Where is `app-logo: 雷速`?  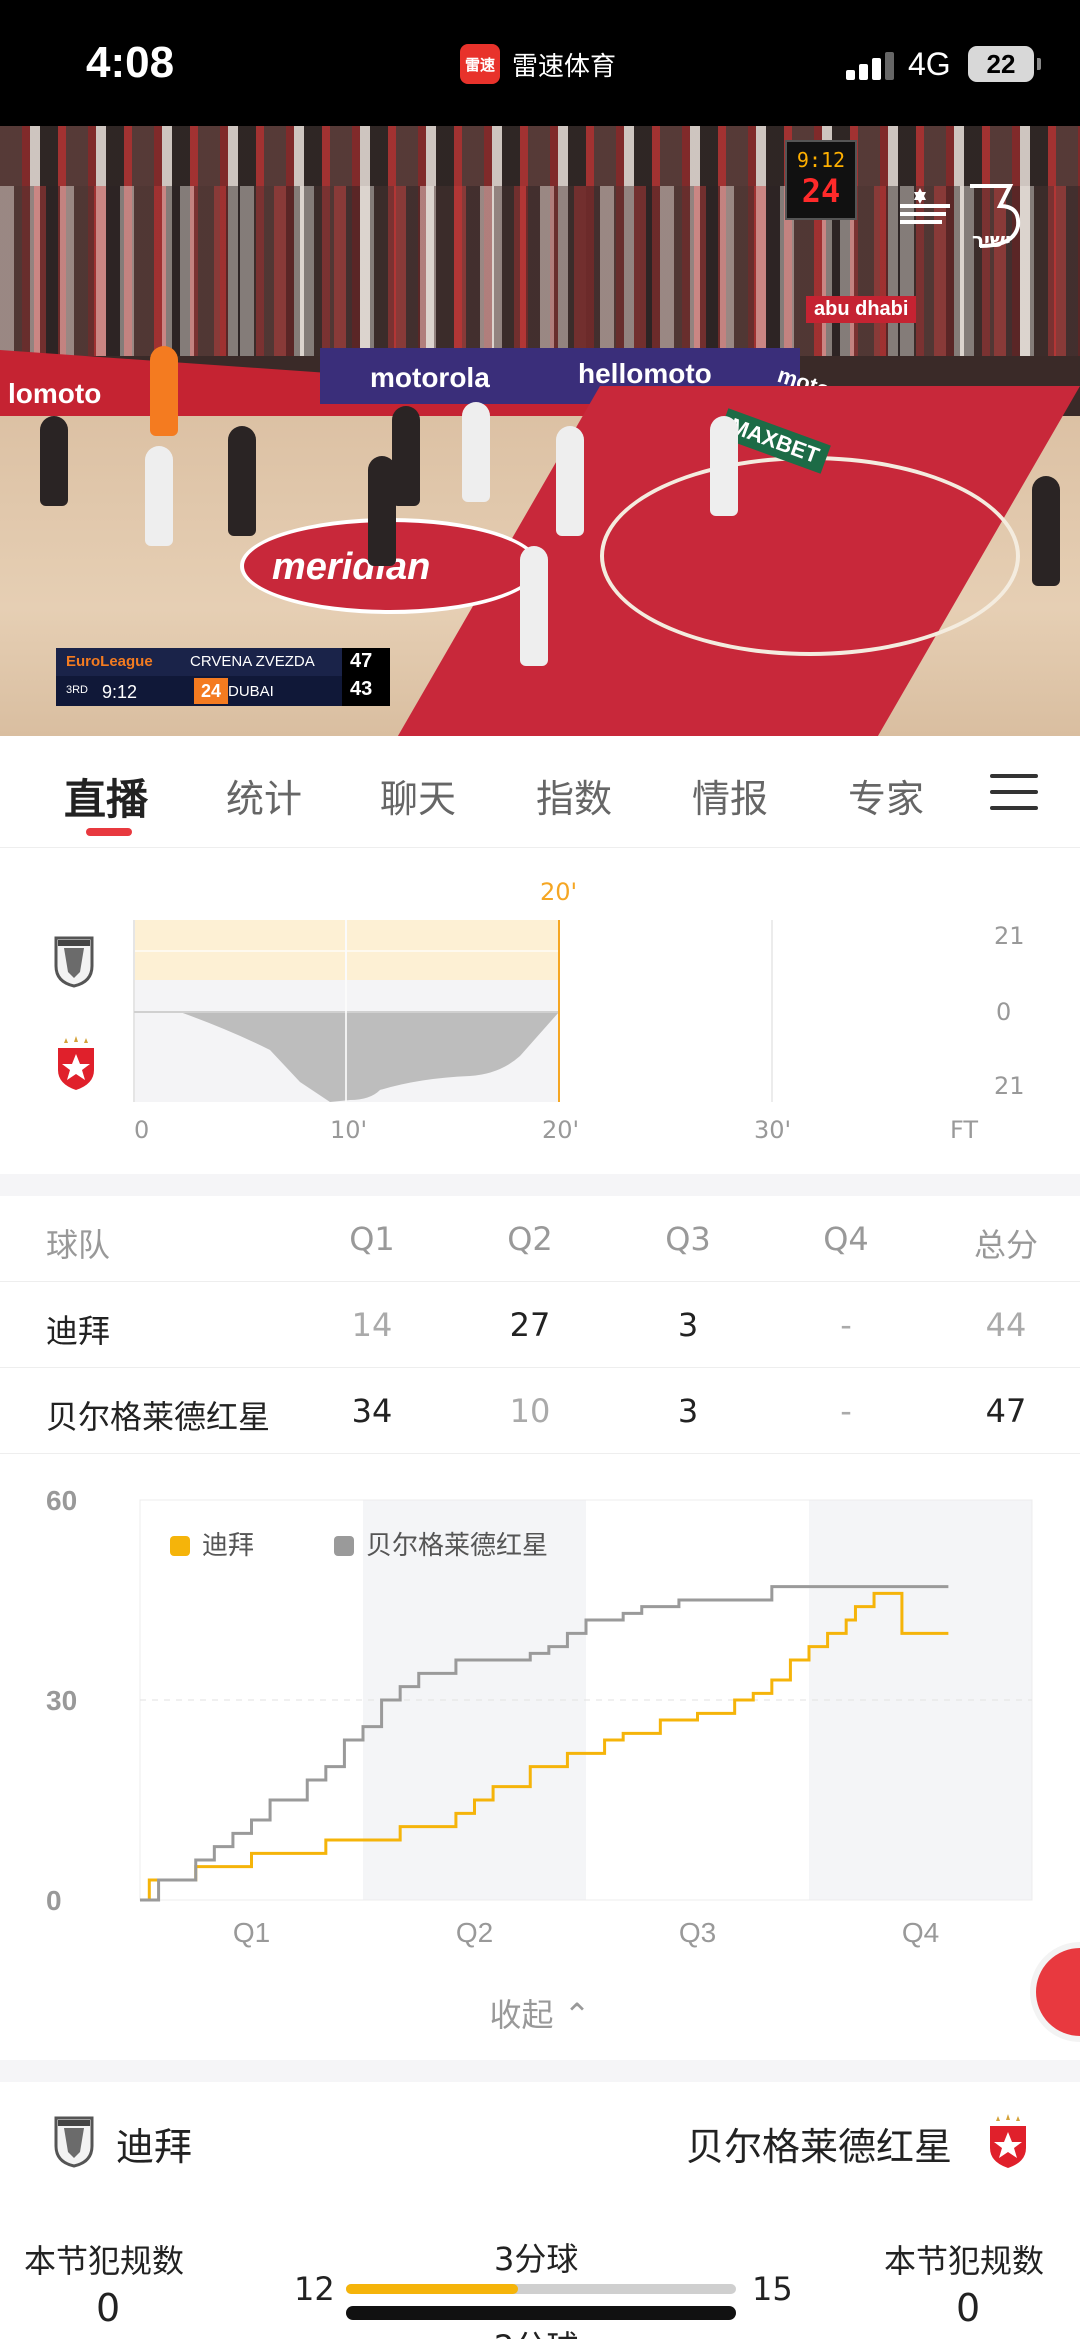 app-logo: 雷速 is located at coordinates (480, 64).